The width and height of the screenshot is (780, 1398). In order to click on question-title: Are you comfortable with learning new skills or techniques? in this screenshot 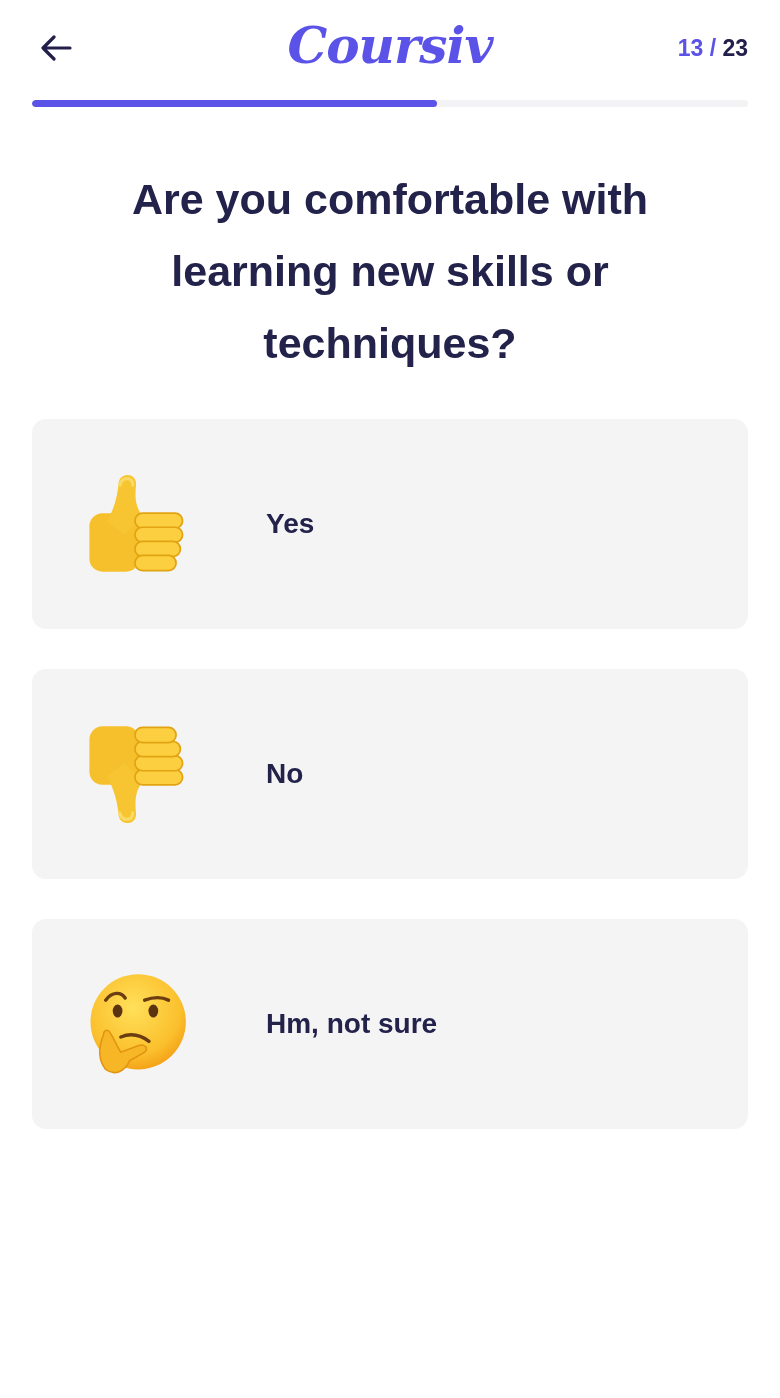, I will do `click(390, 271)`.